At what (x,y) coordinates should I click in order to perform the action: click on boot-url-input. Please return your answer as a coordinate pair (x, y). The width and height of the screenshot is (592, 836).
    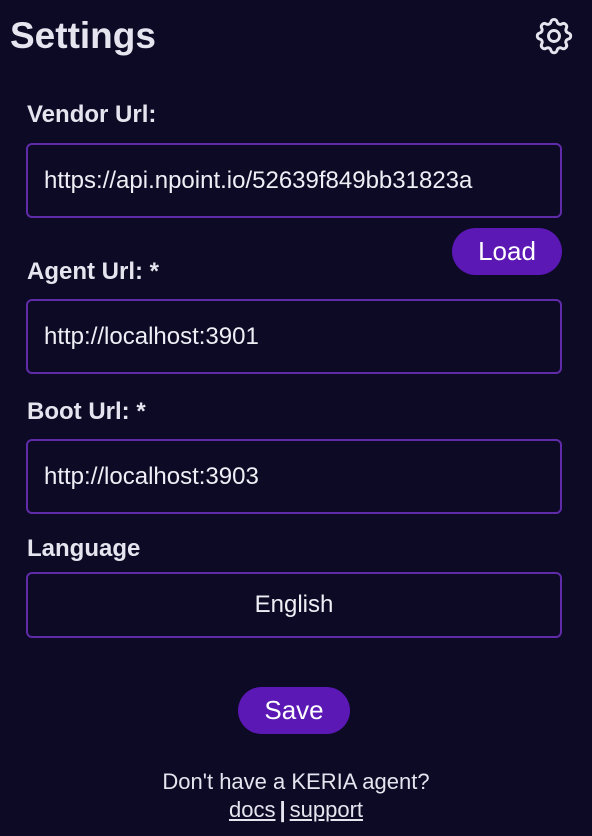
    Looking at the image, I should click on (294, 476).